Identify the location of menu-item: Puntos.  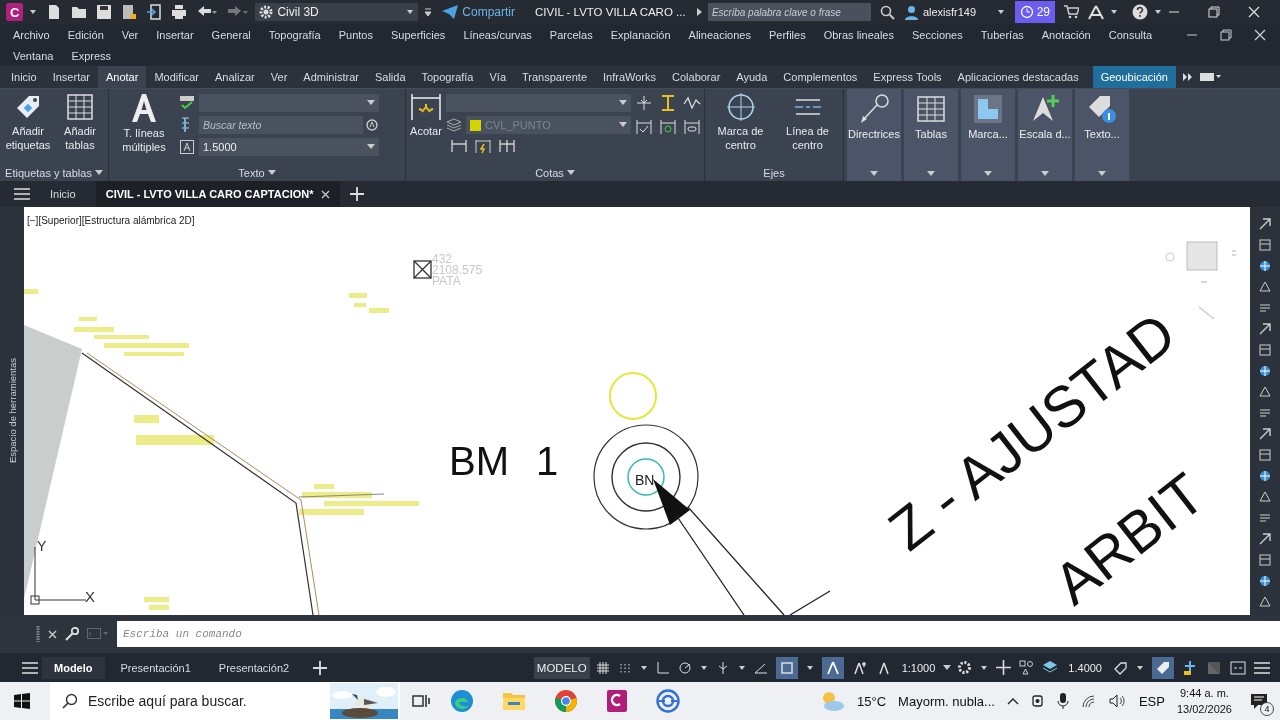
(355, 34).